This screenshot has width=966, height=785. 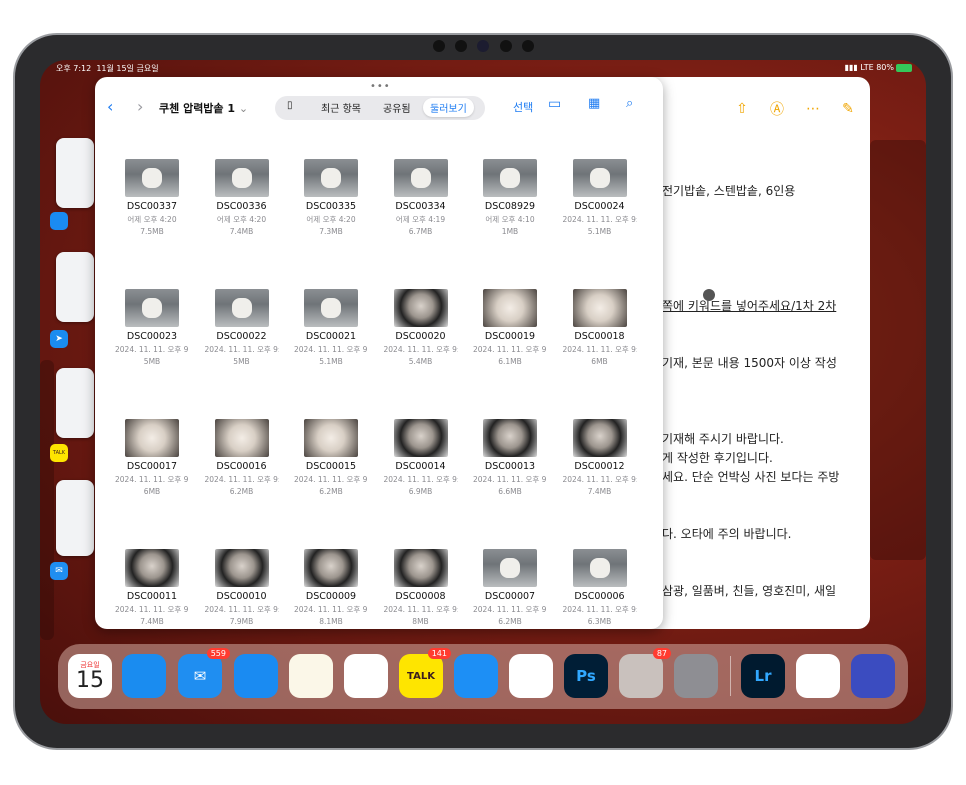 I want to click on file-item: DSC00017 2024. 11. 11. 오후 9:... 6MB, so click(x=152, y=457).